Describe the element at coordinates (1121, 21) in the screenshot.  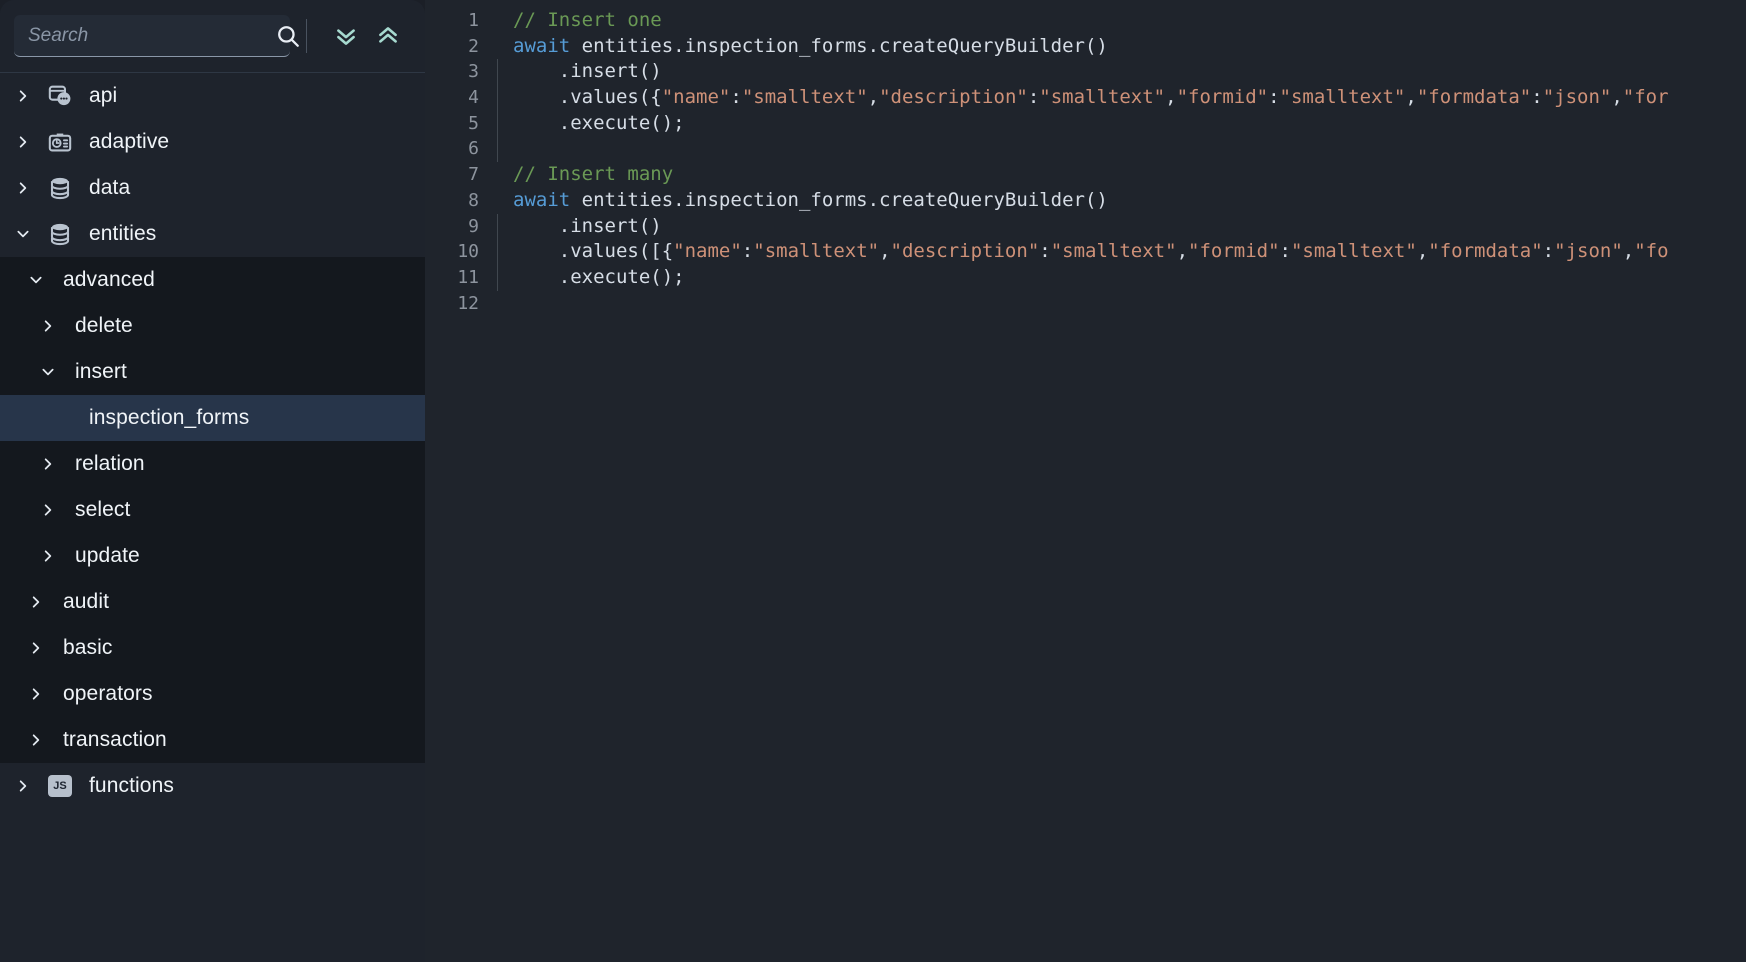
I see `code-line-text: // Insert one` at that location.